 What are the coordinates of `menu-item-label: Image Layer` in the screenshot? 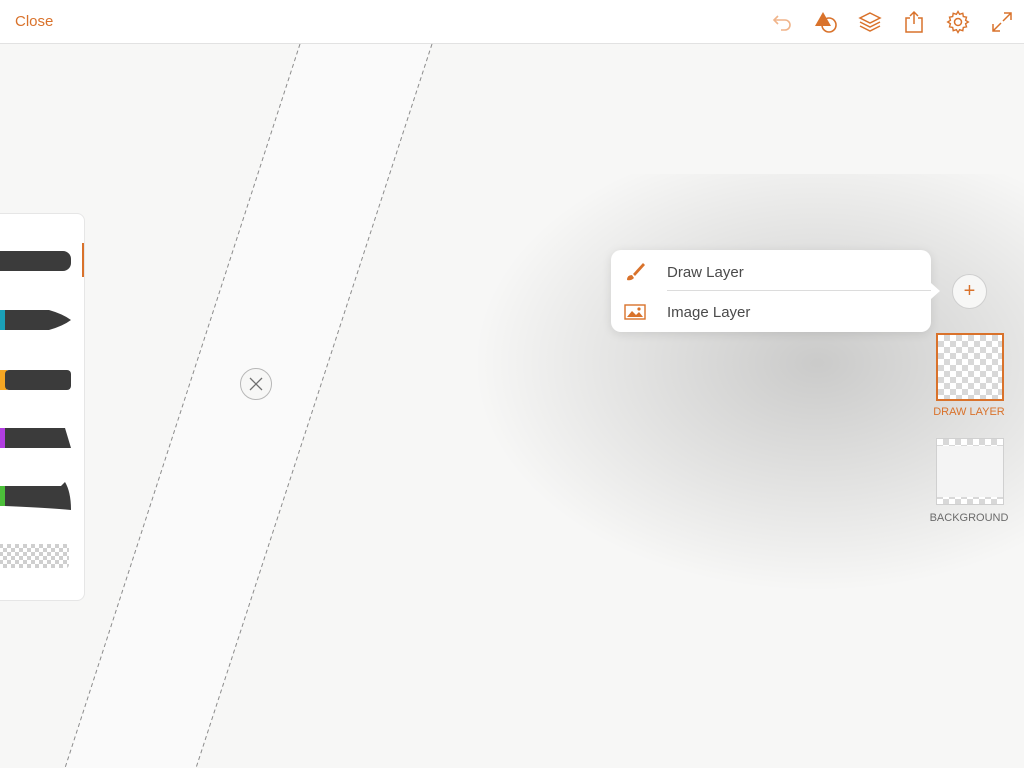 It's located at (709, 312).